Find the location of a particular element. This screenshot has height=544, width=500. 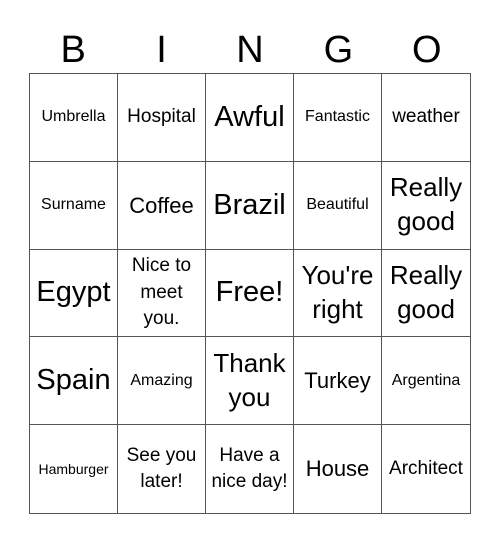

bingo-cell: House is located at coordinates (338, 469).